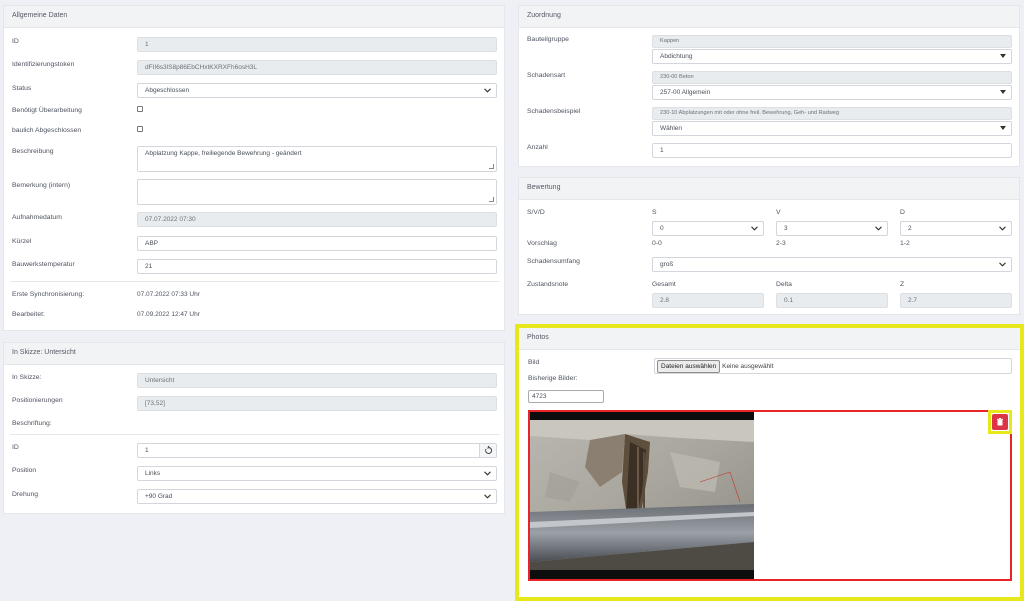 The width and height of the screenshot is (1024, 601). Describe the element at coordinates (832, 300) in the screenshot. I see `delta-field: 0.1` at that location.